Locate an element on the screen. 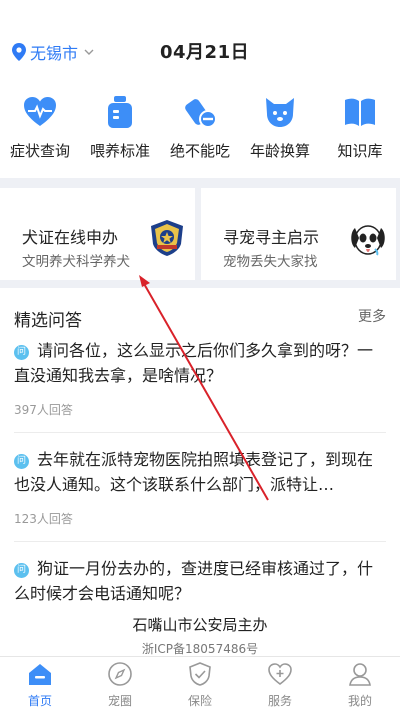 The height and width of the screenshot is (711, 400). qa-item: 问狗证一月份去办的，查进度已经审核通过了，什么时候才会电话通知呢？ is located at coordinates (200, 581).